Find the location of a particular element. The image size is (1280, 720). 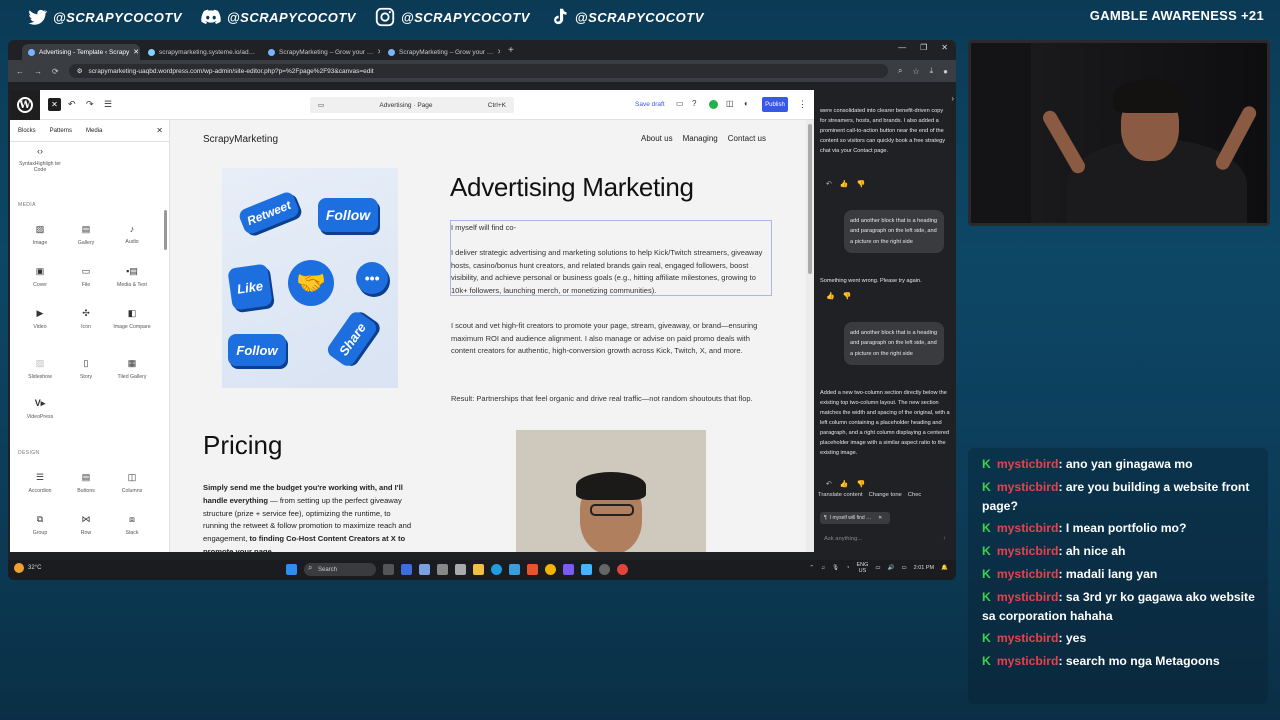

publish-button: Publish is located at coordinates (775, 104).